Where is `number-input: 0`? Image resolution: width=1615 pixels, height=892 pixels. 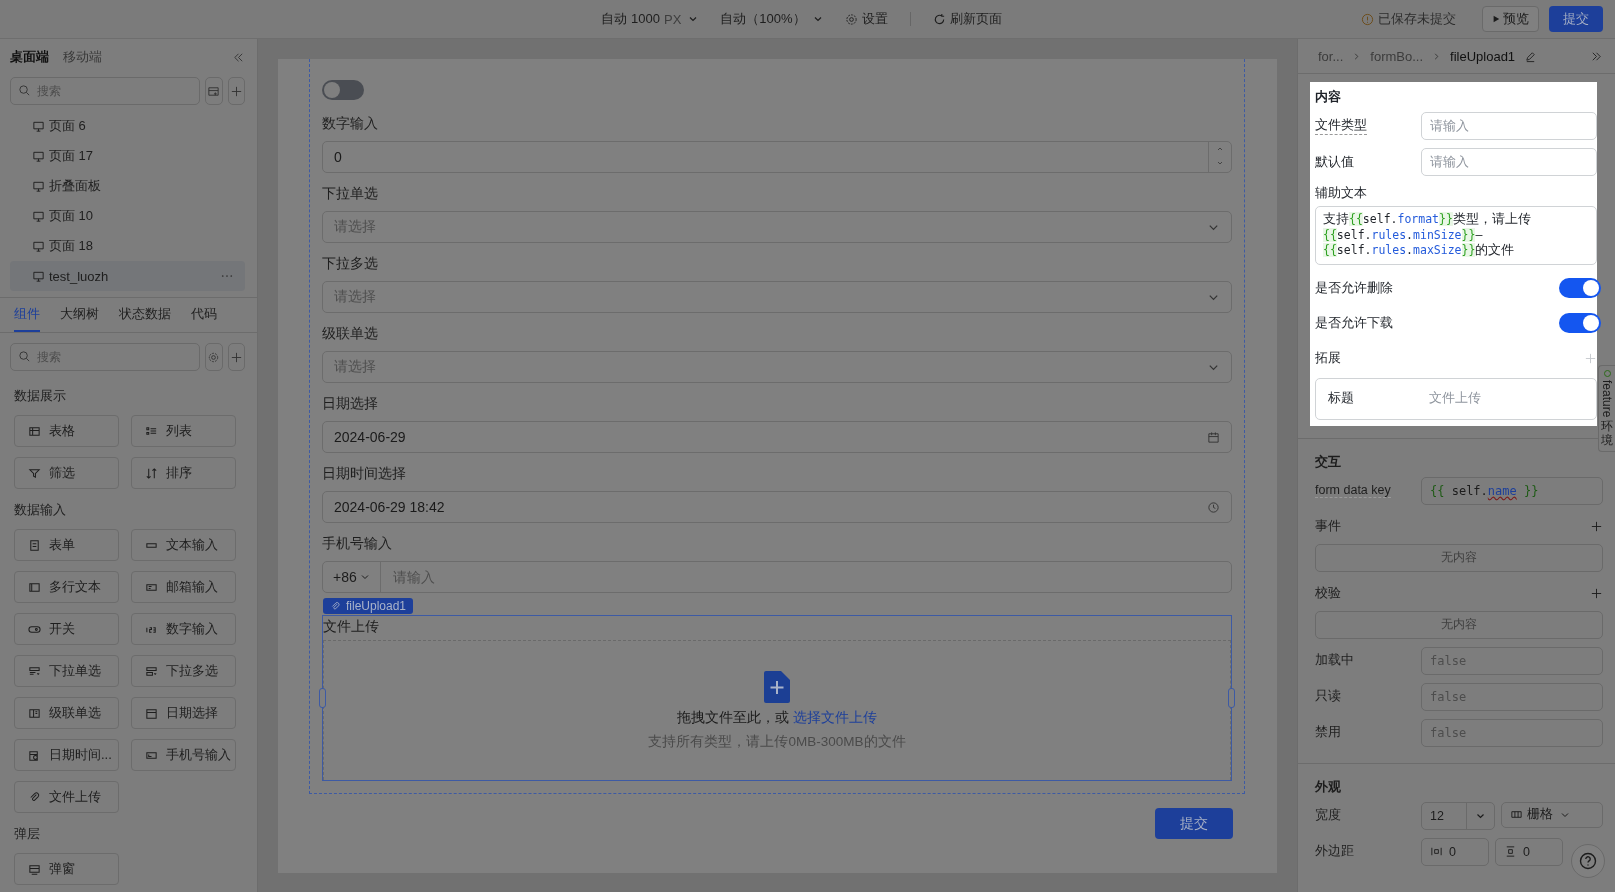 number-input: 0 is located at coordinates (777, 157).